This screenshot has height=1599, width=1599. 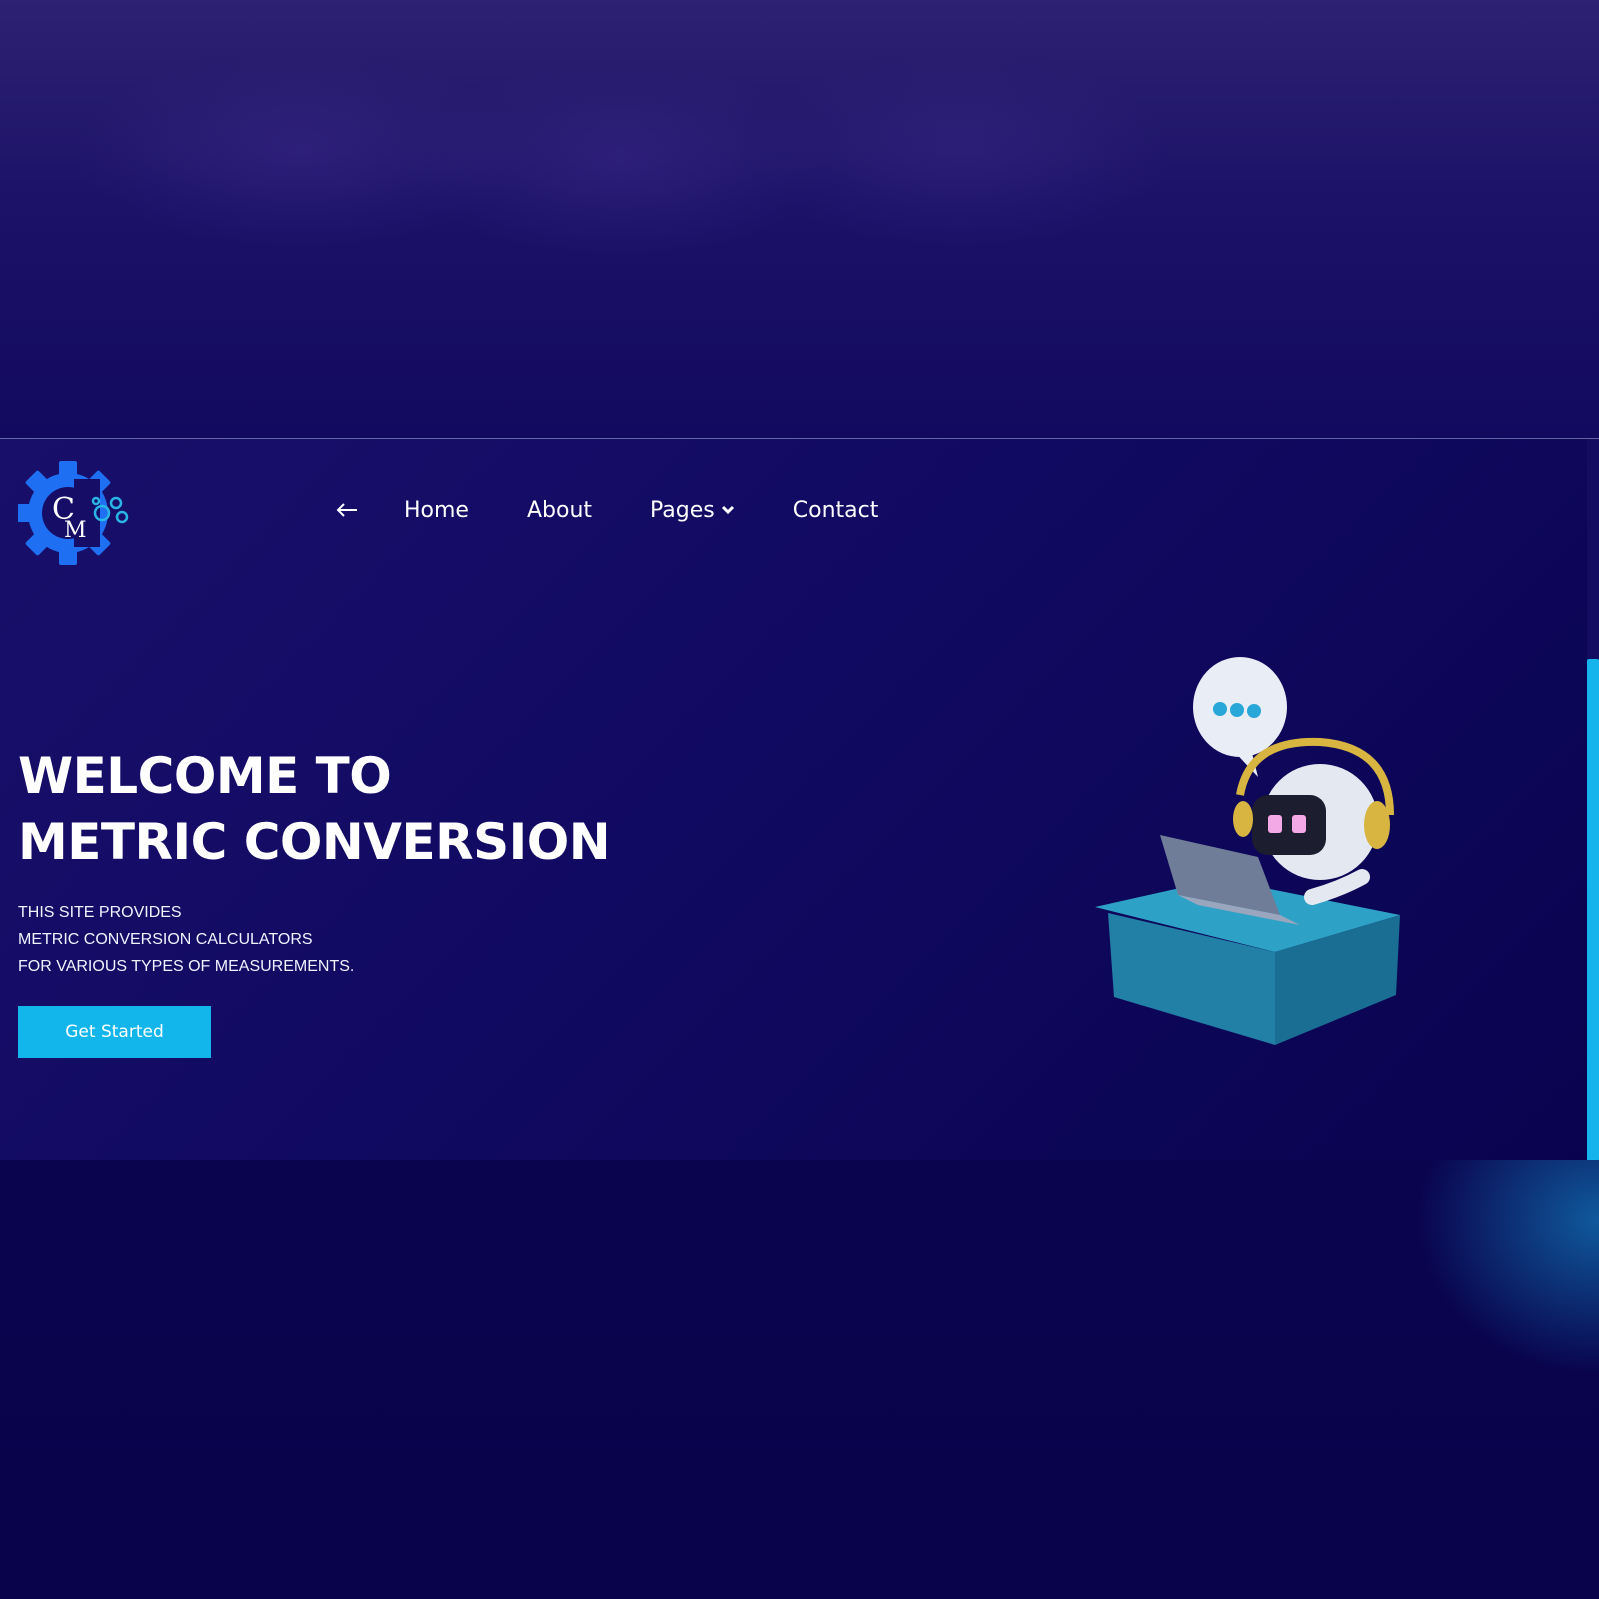 What do you see at coordinates (72, 513) in the screenshot?
I see `gear-logo-icon: C M` at bounding box center [72, 513].